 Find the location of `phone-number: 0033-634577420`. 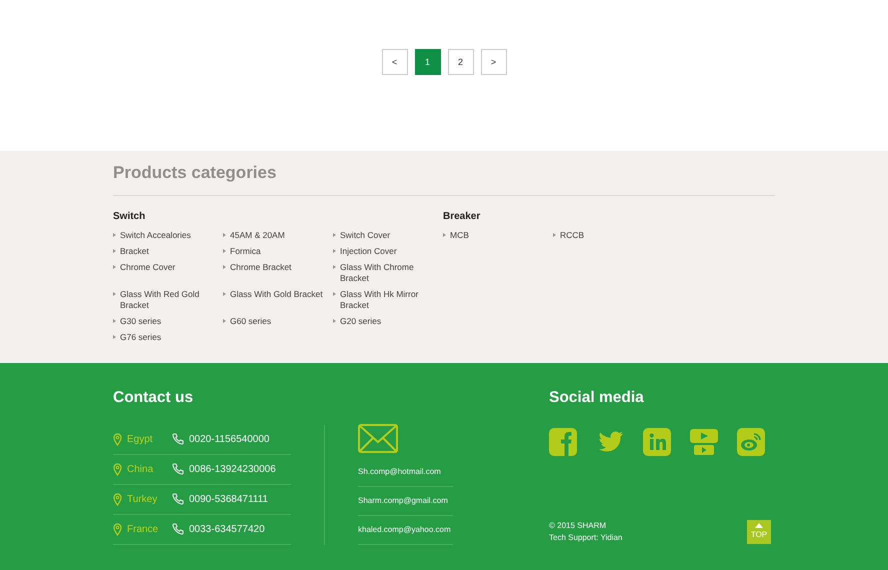

phone-number: 0033-634577420 is located at coordinates (227, 529).